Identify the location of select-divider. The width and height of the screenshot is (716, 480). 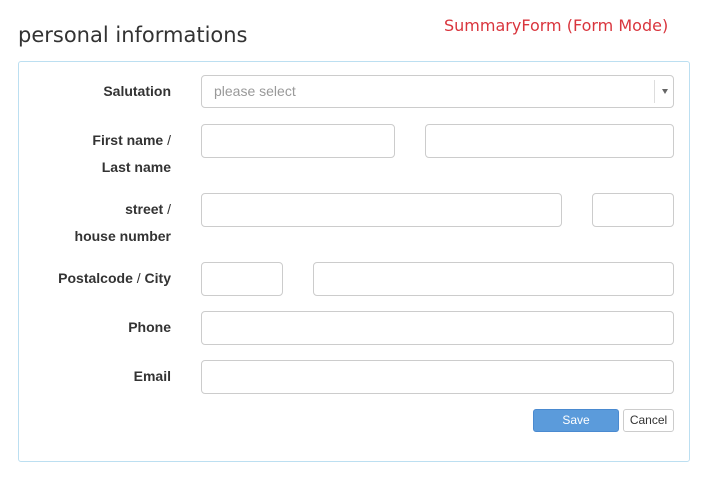
(654, 91).